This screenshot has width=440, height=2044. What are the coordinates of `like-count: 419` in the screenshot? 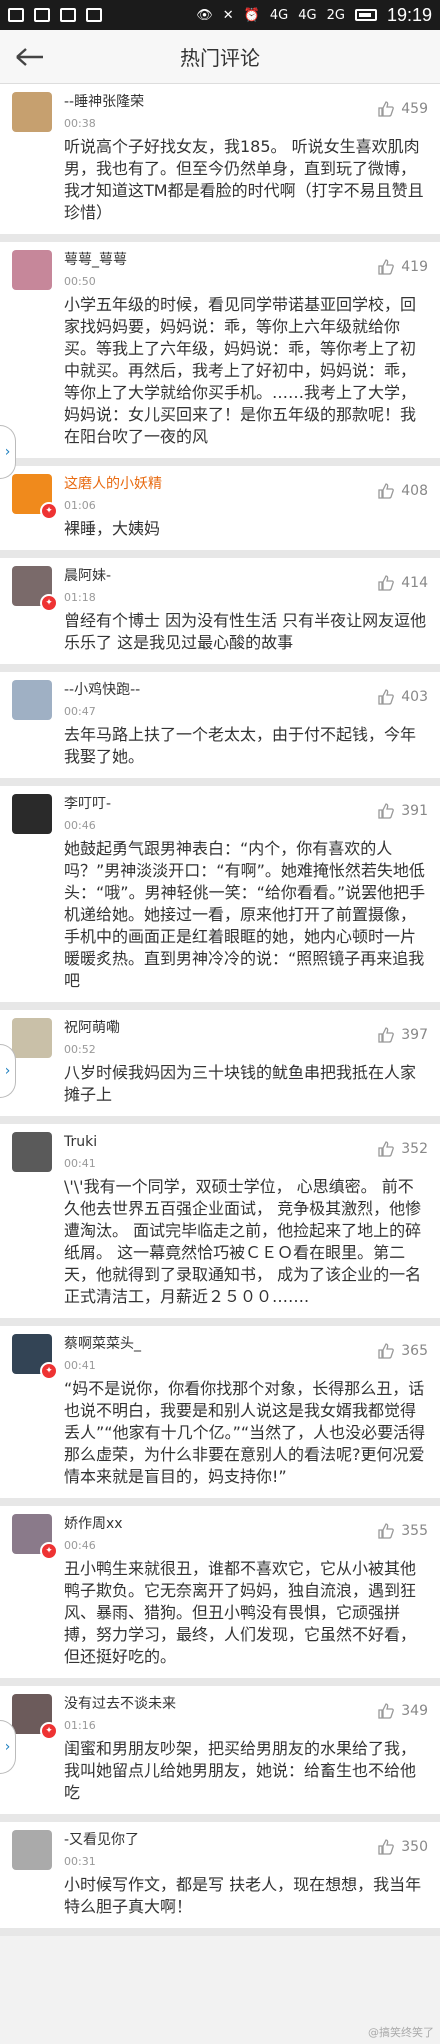 It's located at (414, 267).